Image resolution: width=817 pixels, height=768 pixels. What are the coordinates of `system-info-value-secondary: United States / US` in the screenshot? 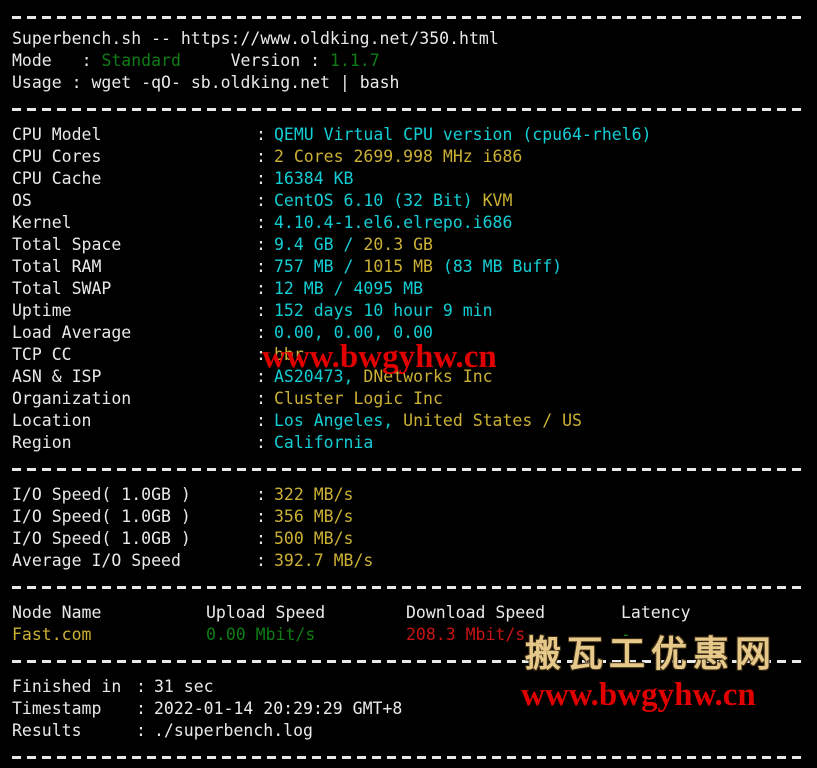 It's located at (492, 420).